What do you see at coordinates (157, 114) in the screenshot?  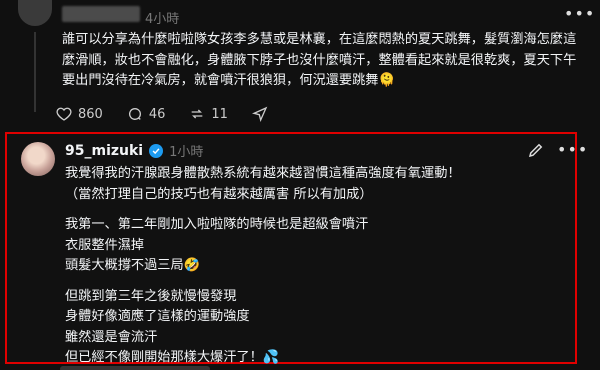 I see `comment-count: 46` at bounding box center [157, 114].